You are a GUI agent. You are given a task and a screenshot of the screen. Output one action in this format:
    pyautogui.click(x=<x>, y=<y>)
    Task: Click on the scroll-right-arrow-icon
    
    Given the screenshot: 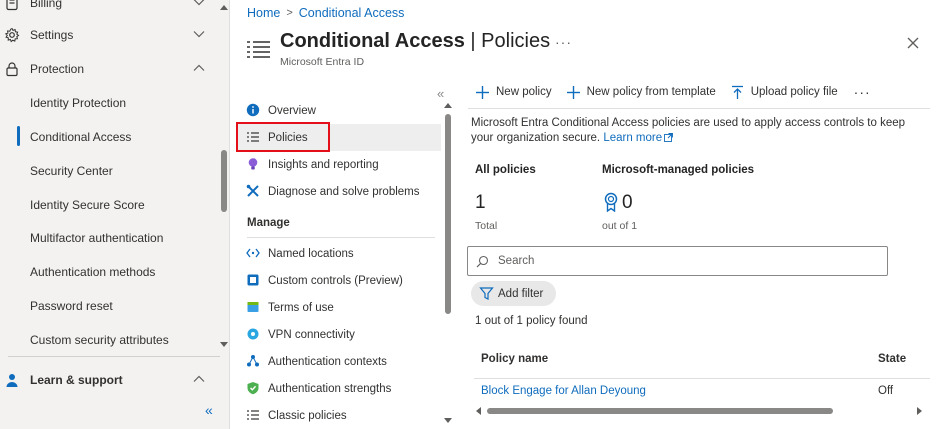 What is the action you would take?
    pyautogui.click(x=919, y=411)
    